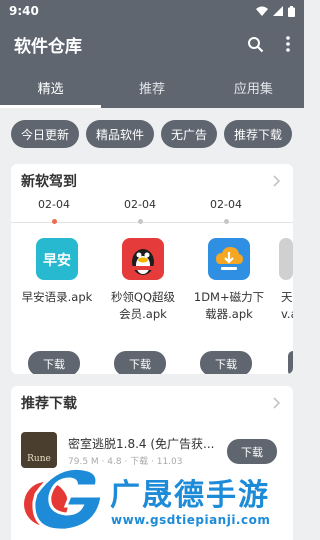 This screenshot has height=540, width=320. Describe the element at coordinates (255, 44) in the screenshot. I see `search-icon` at that location.